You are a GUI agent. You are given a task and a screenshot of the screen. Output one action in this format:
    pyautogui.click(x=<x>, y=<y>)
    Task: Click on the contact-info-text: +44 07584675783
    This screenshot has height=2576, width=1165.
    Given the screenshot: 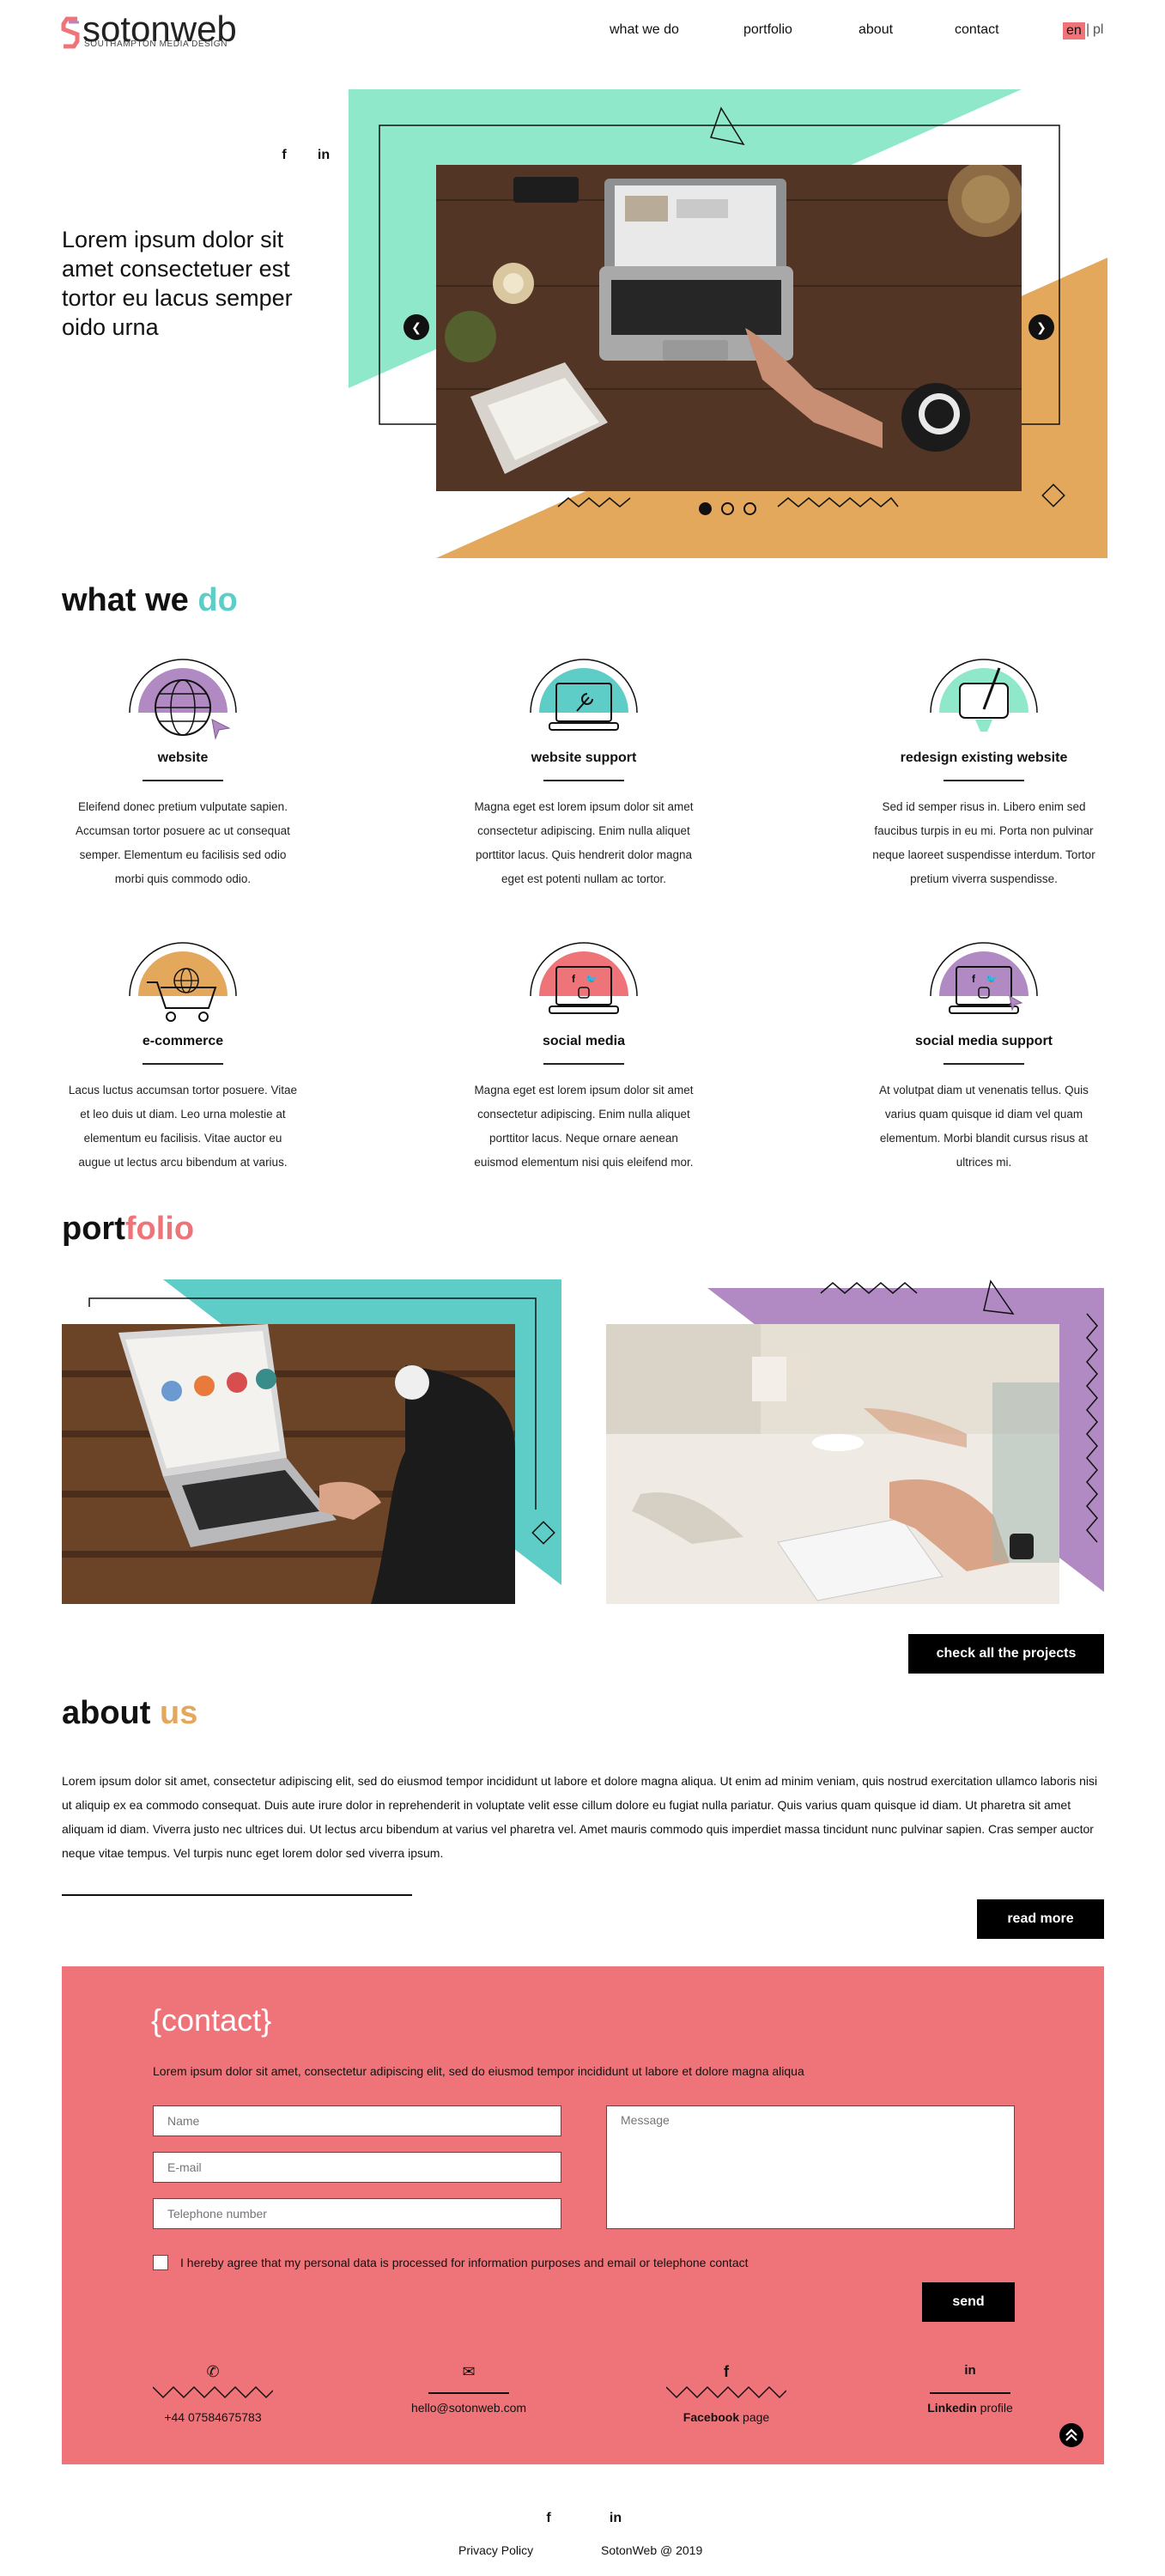 What is the action you would take?
    pyautogui.click(x=213, y=2417)
    